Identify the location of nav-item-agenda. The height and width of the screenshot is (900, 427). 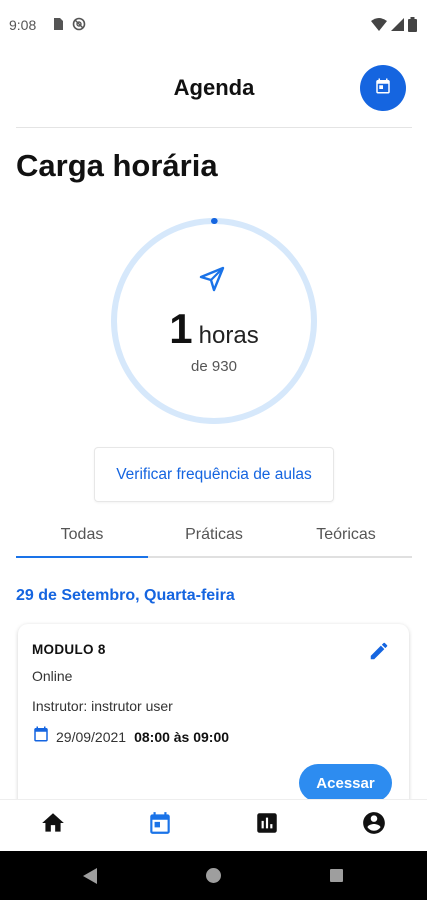
(160, 825).